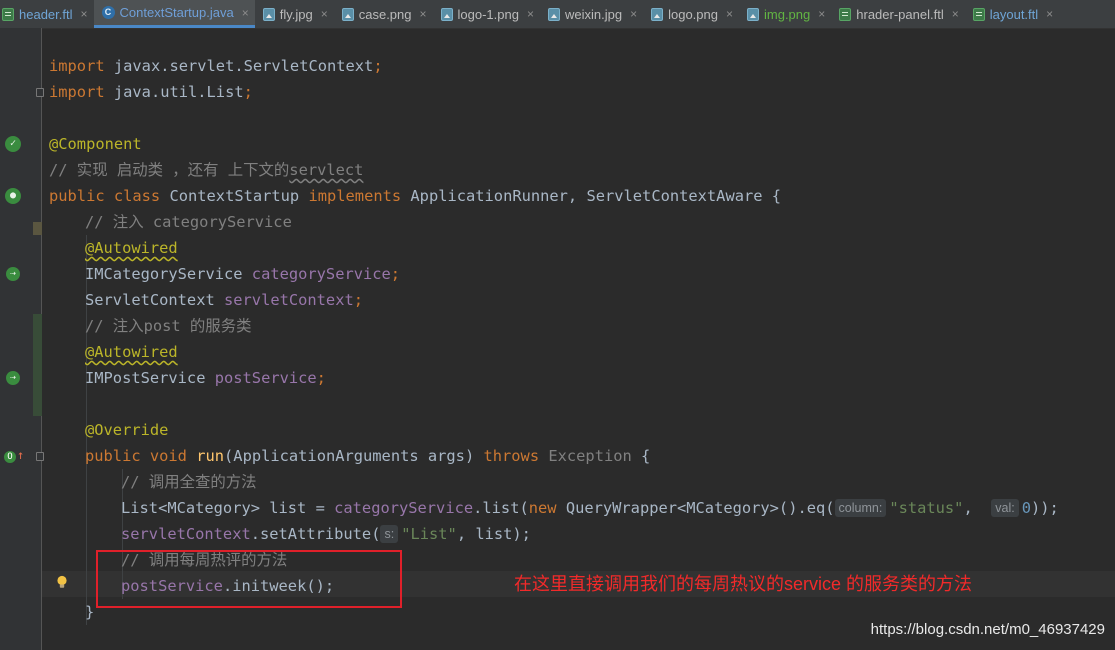 Image resolution: width=1115 pixels, height=650 pixels. I want to click on code-line-15: // 调用全查的方法, so click(189, 482).